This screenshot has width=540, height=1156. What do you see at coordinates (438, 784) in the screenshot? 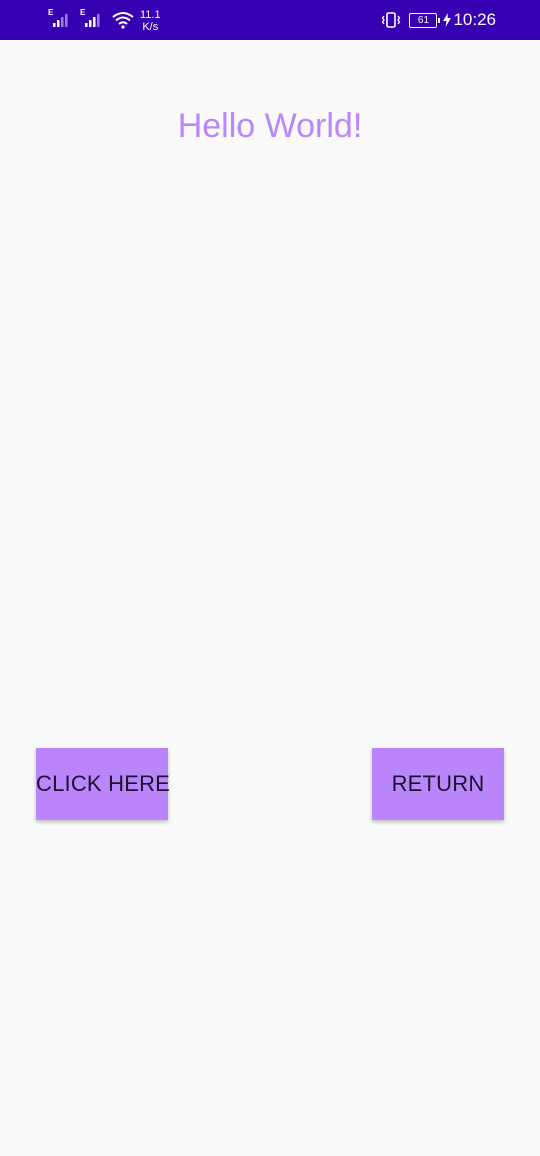
I see `return-button: RETURN` at bounding box center [438, 784].